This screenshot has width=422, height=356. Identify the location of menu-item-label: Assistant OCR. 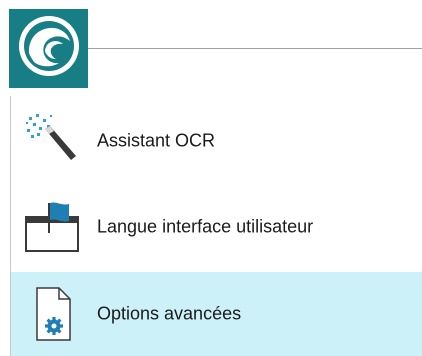
(156, 140).